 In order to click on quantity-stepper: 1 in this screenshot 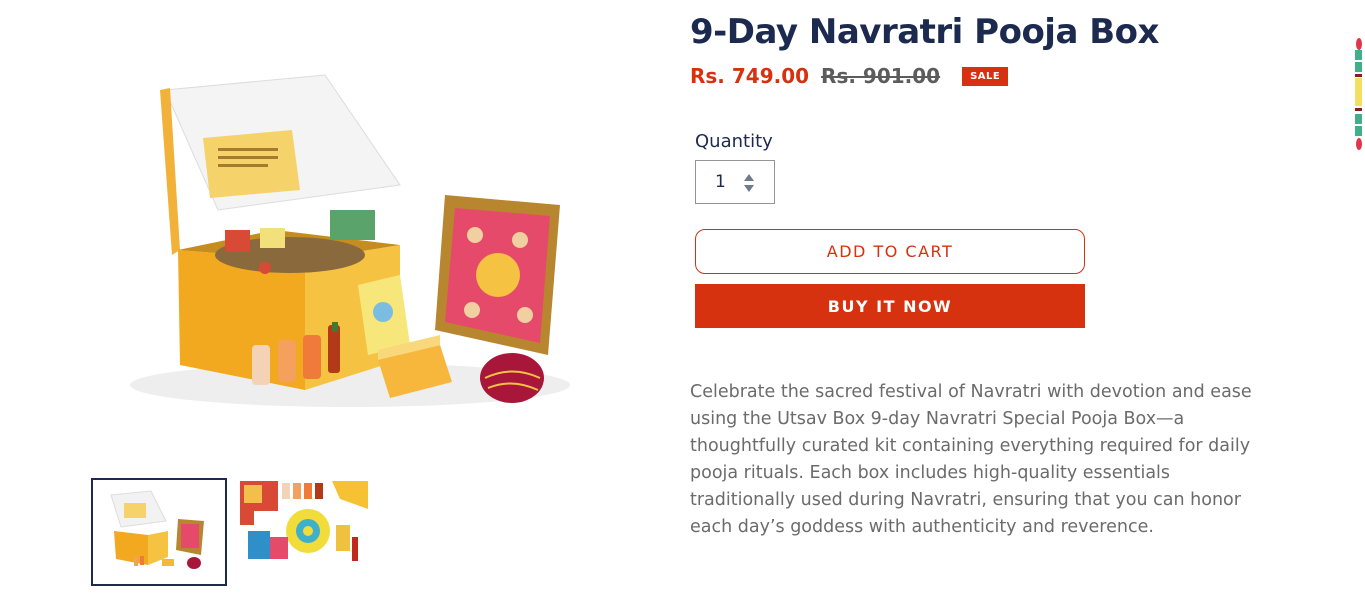, I will do `click(735, 182)`.